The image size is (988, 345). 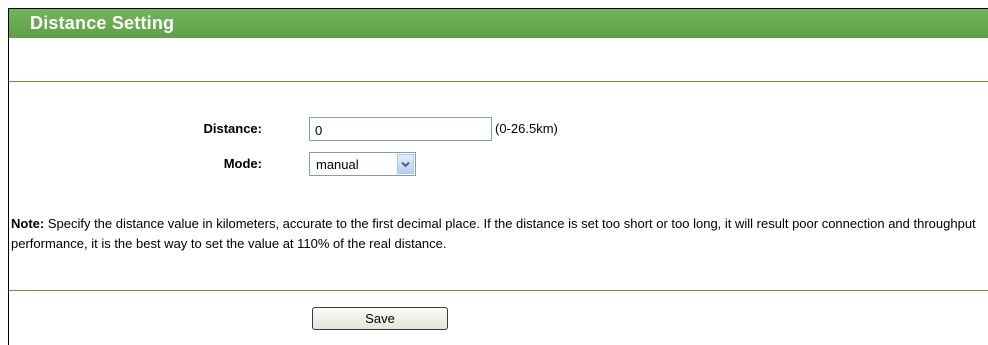 What do you see at coordinates (526, 128) in the screenshot?
I see `distance-range-hint: (0-26.5km)` at bounding box center [526, 128].